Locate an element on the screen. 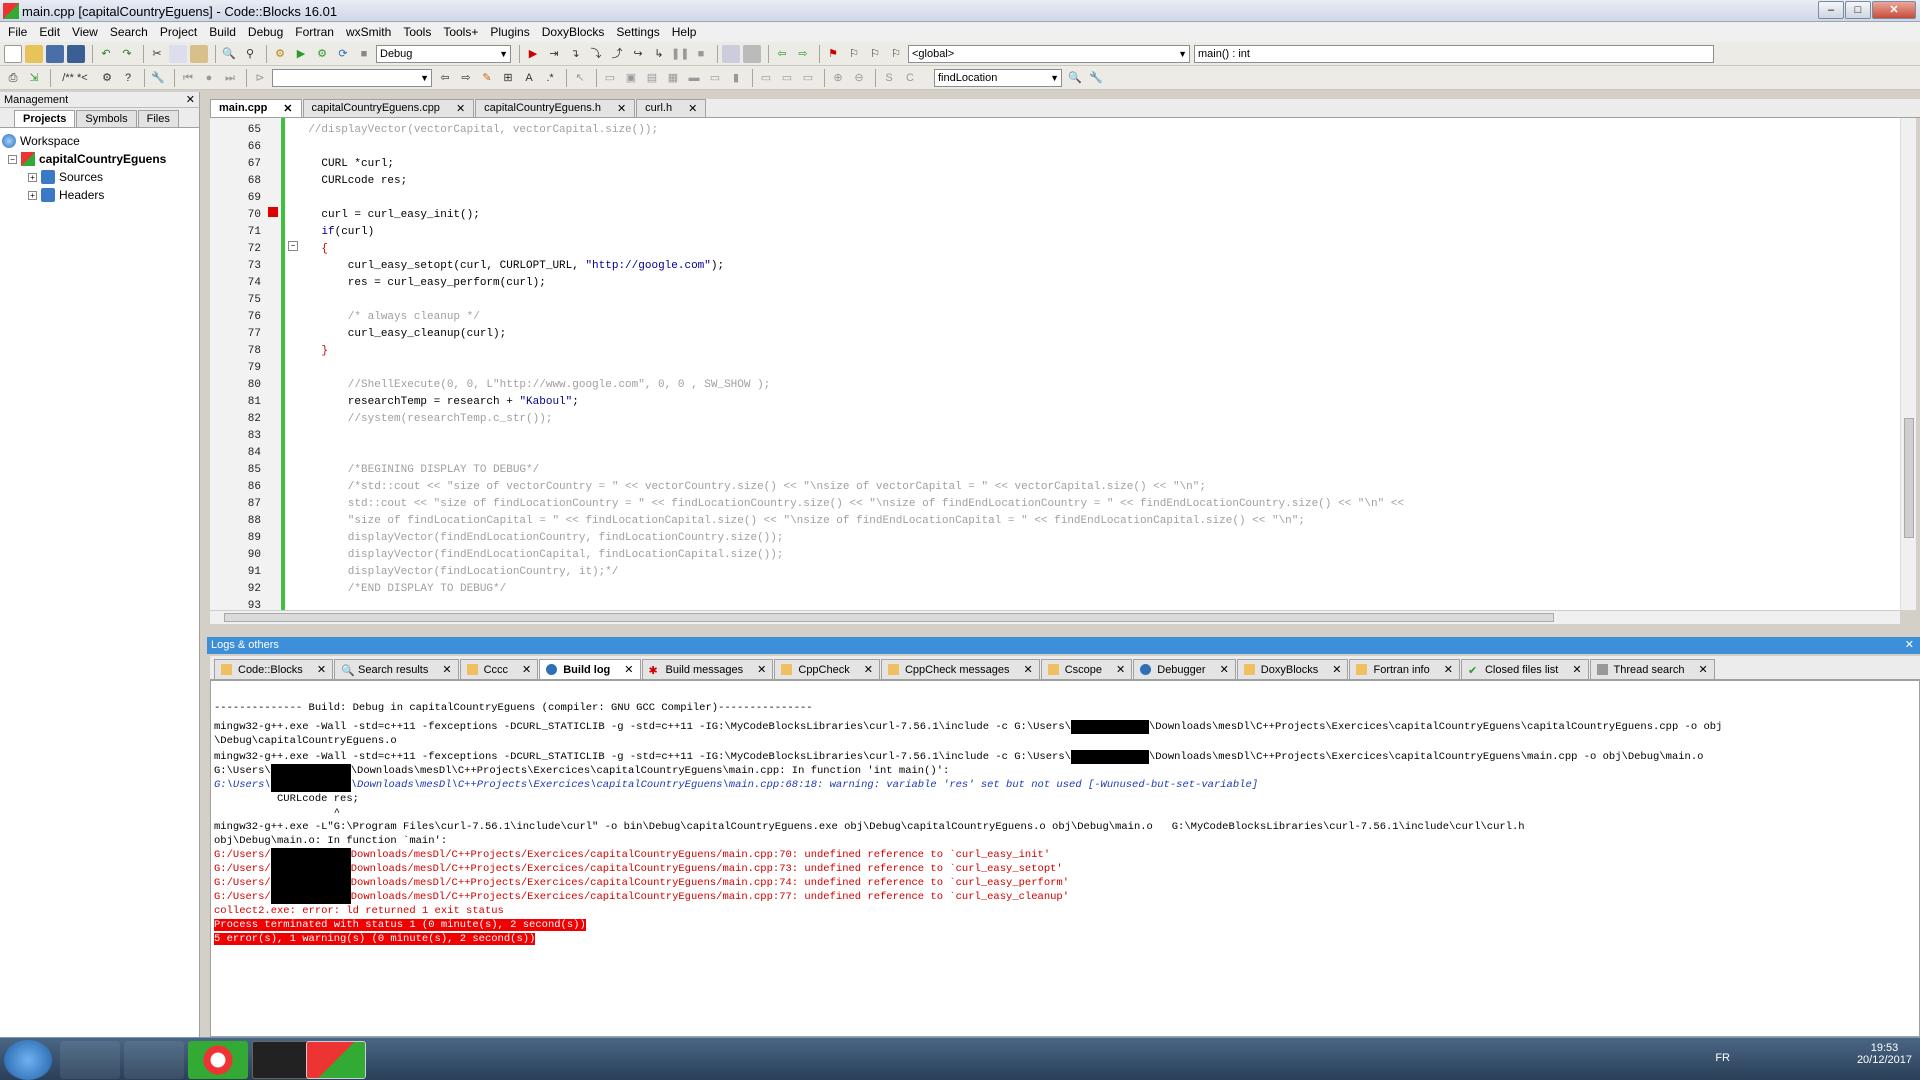  print-icon: ⎙ is located at coordinates (13, 78).